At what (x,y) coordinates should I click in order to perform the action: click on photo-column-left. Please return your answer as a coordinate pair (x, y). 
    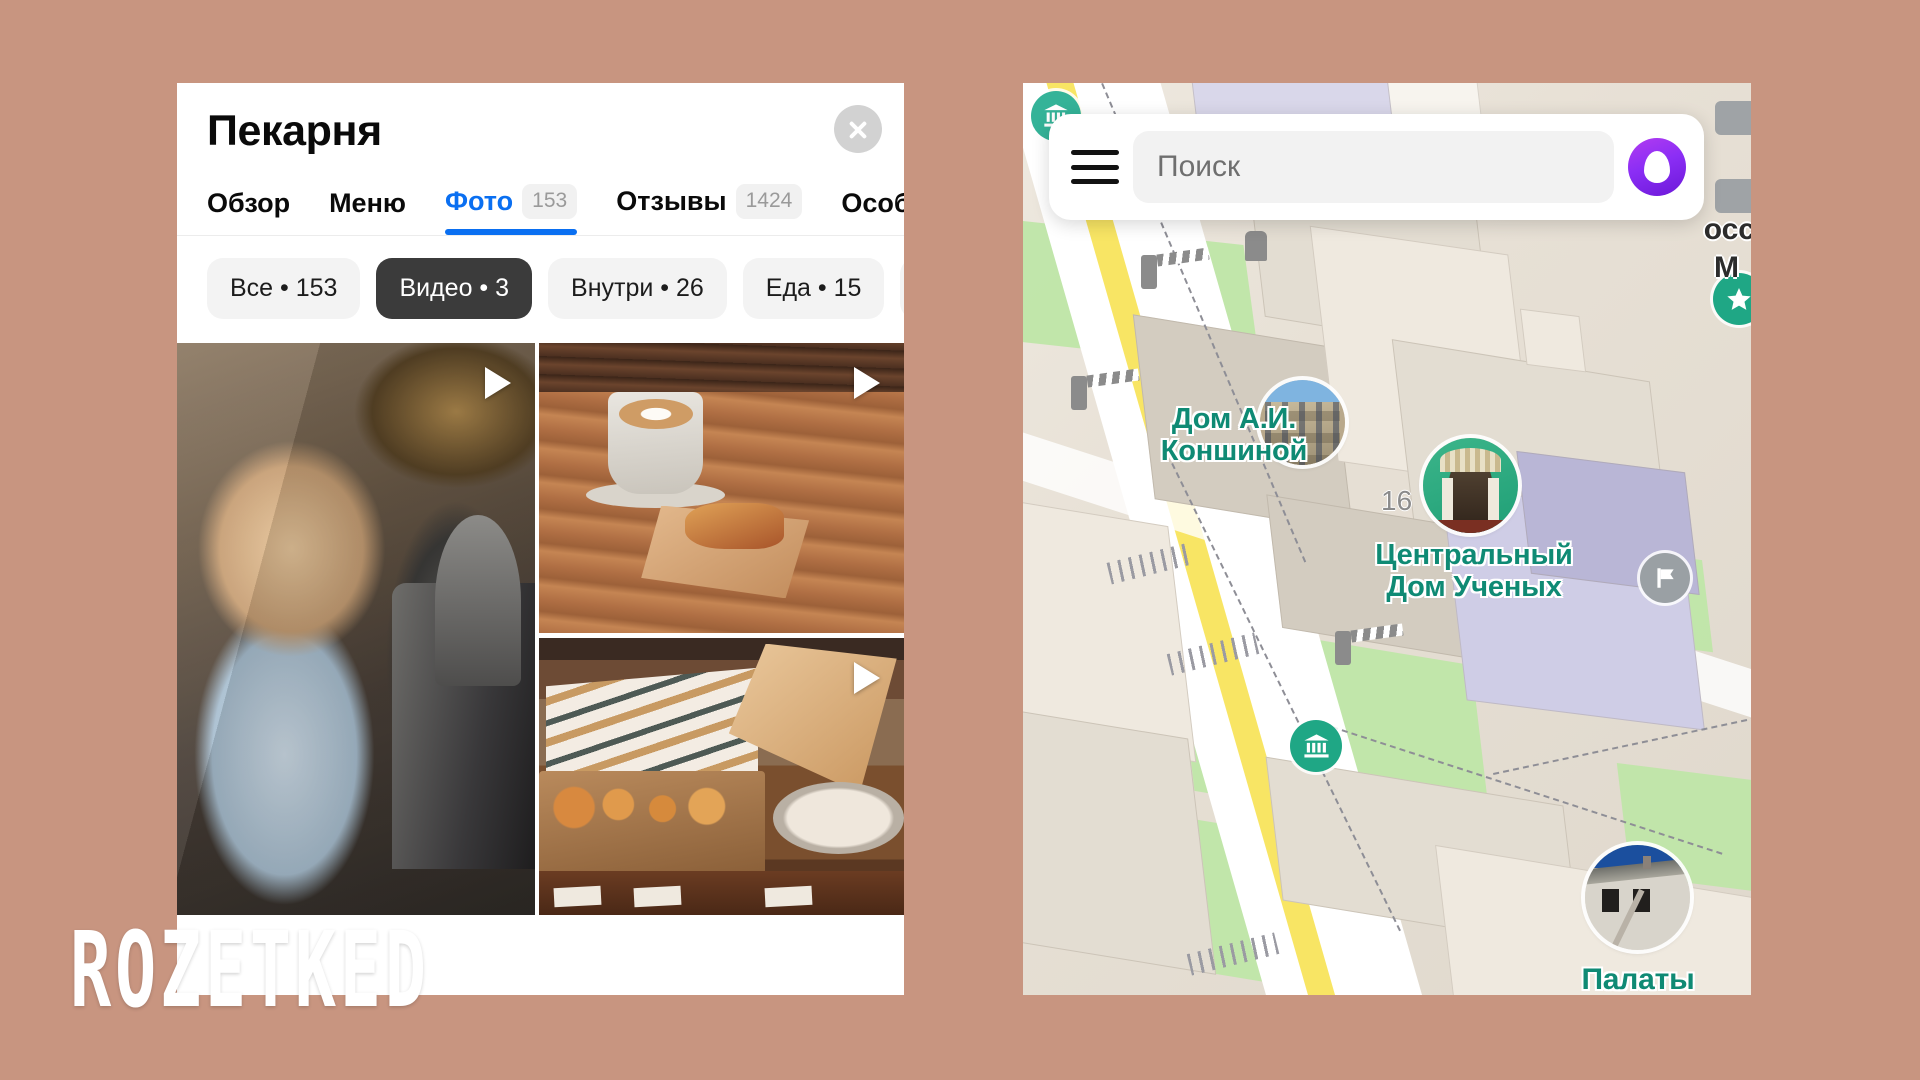
    Looking at the image, I should click on (356, 629).